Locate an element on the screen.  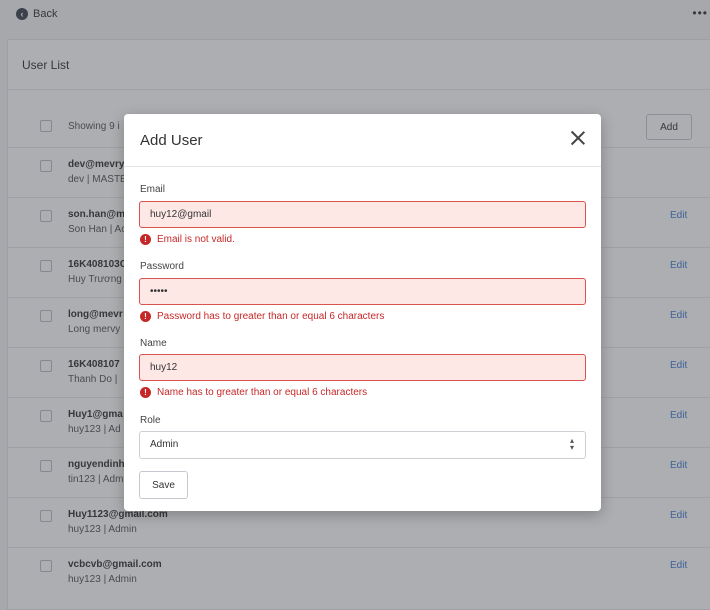
role-value: Admin is located at coordinates (164, 444).